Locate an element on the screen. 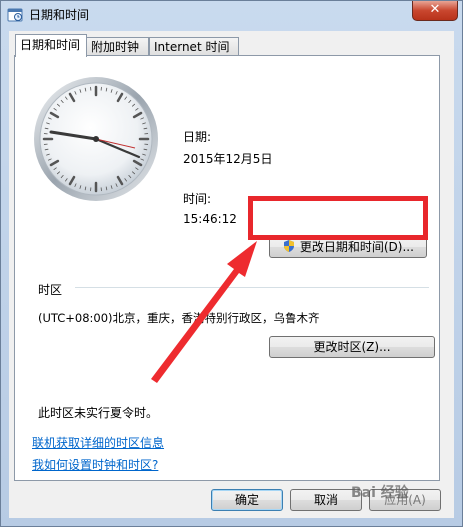 This screenshot has height=528, width=463. highlight-box is located at coordinates (338, 218).